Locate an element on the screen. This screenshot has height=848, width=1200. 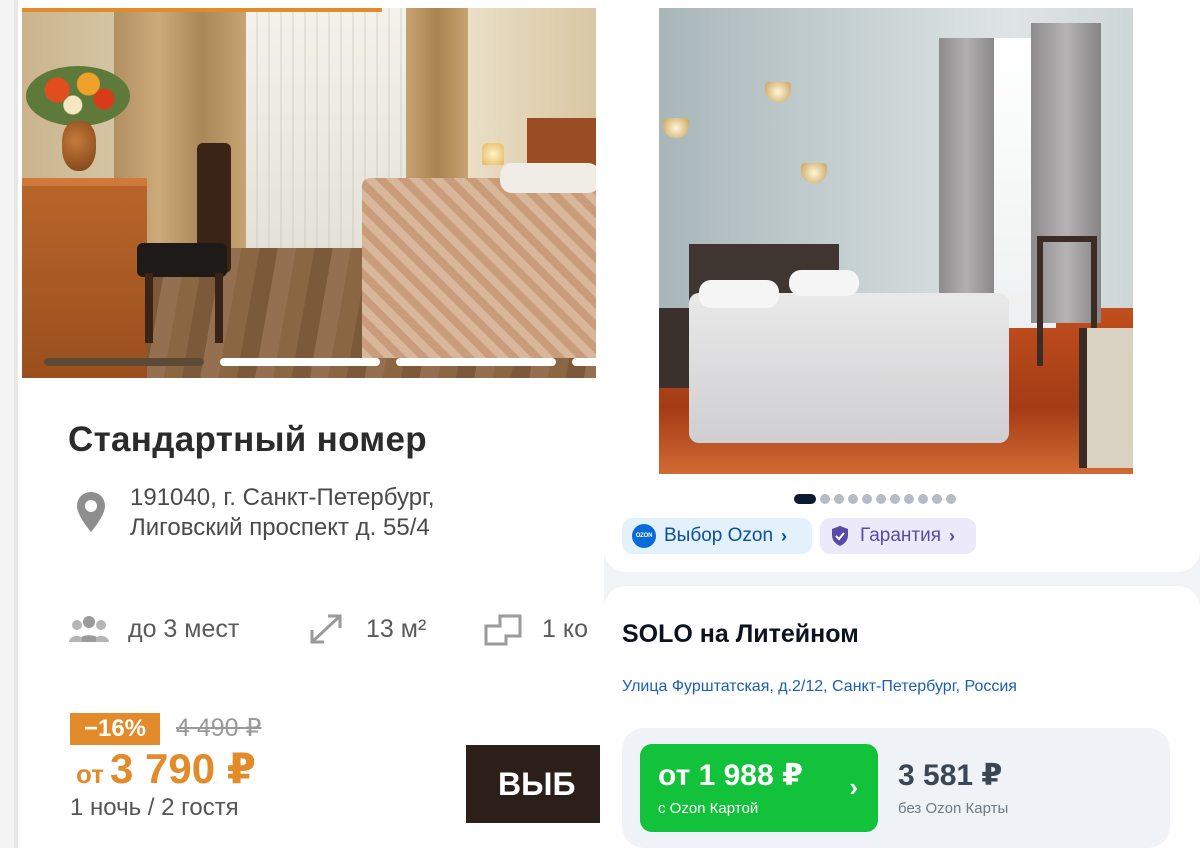
old-price: 4 490 ₽ is located at coordinates (219, 728).